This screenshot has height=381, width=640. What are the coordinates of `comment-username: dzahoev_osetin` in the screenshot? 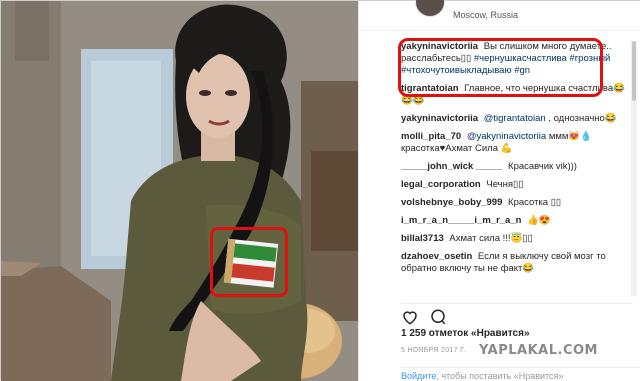 It's located at (436, 256).